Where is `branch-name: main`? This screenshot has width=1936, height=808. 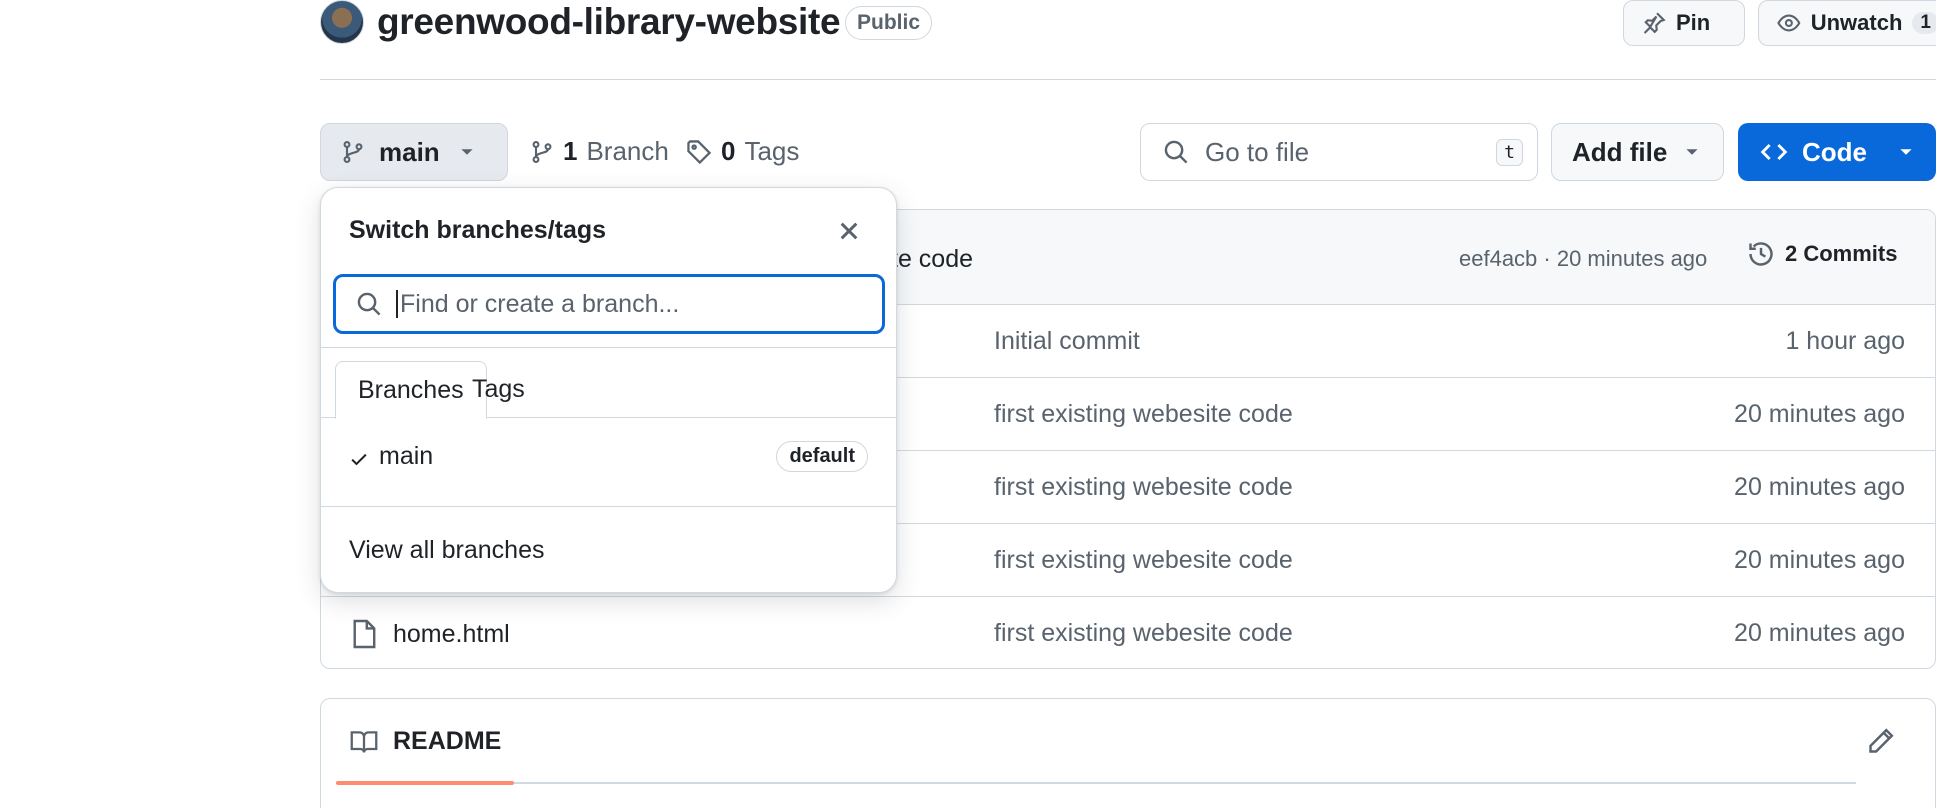 branch-name: main is located at coordinates (406, 455).